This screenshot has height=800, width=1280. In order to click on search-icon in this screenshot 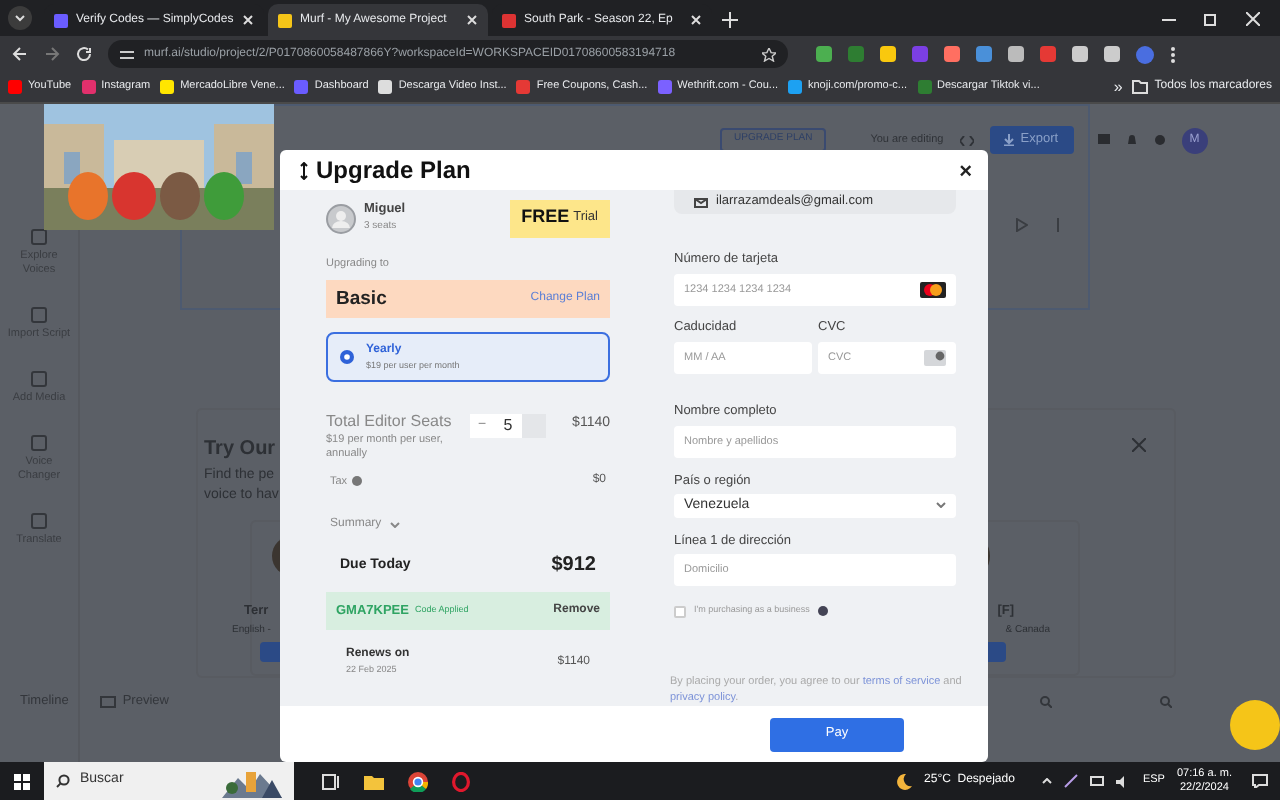, I will do `click(63, 781)`.